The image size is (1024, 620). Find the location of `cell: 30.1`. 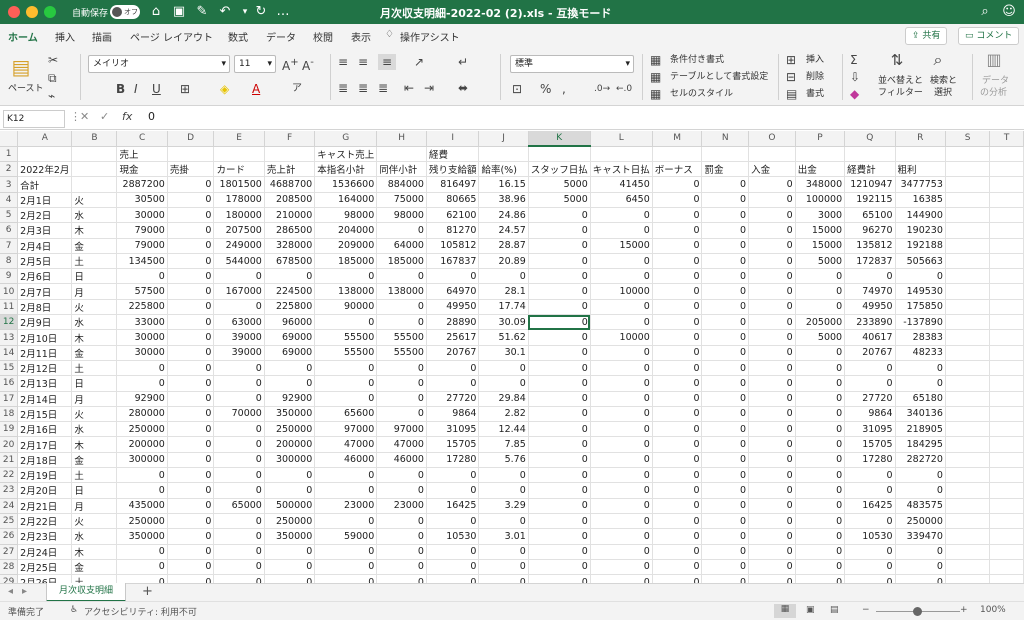

cell: 30.1 is located at coordinates (503, 353).